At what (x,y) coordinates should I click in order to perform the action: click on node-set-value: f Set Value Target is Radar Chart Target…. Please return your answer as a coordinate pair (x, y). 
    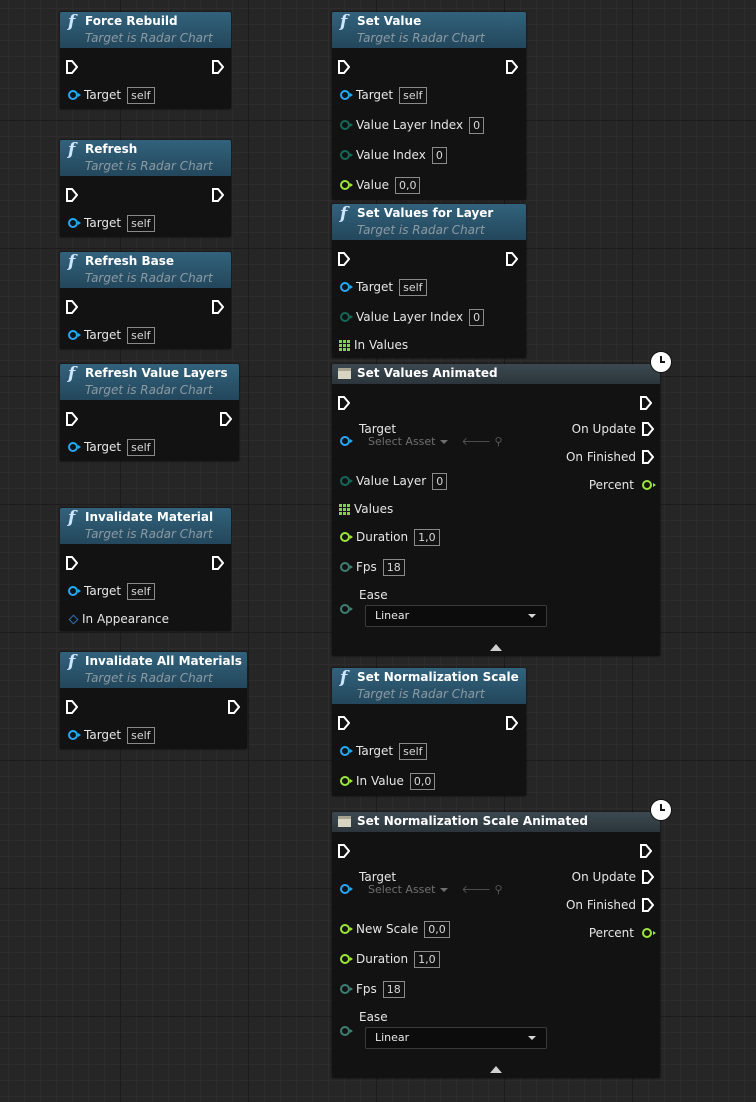
    Looking at the image, I should click on (429, 106).